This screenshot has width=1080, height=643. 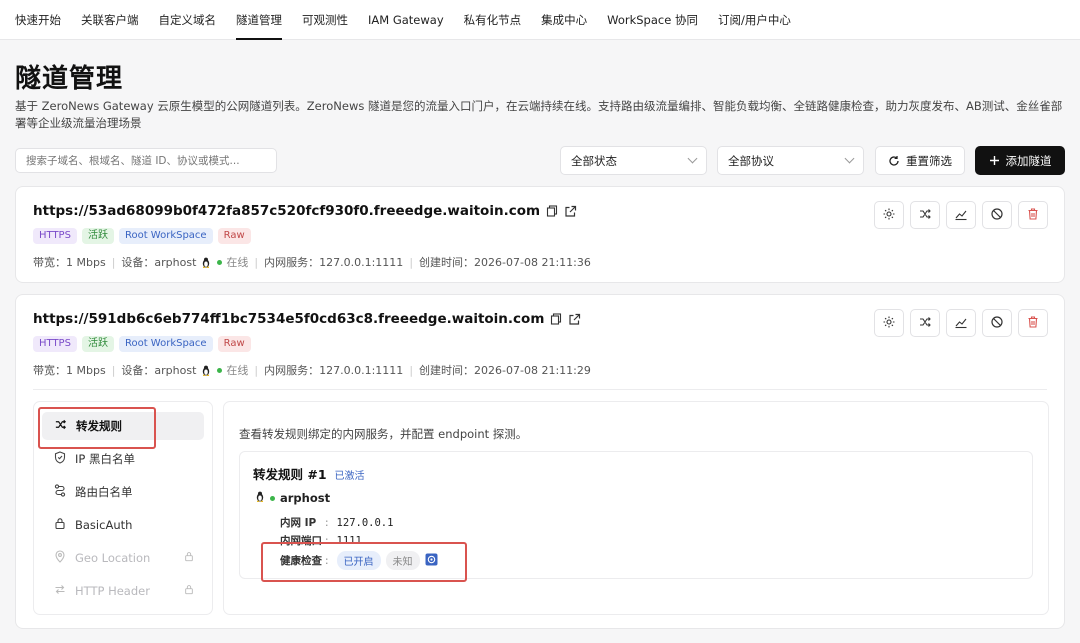 I want to click on rule-host-name: arphost, so click(x=305, y=498).